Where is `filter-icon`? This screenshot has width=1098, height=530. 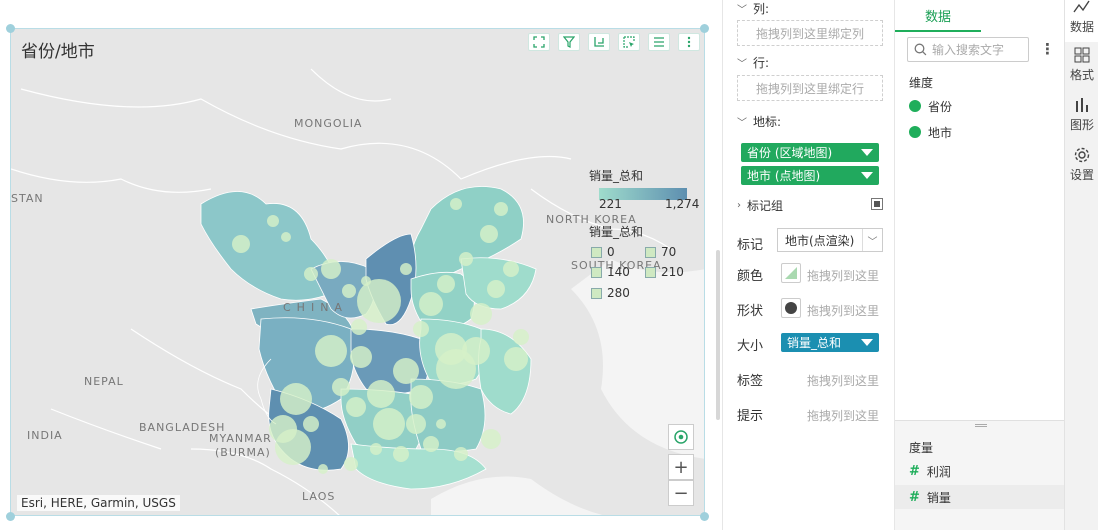
filter-icon is located at coordinates (569, 42).